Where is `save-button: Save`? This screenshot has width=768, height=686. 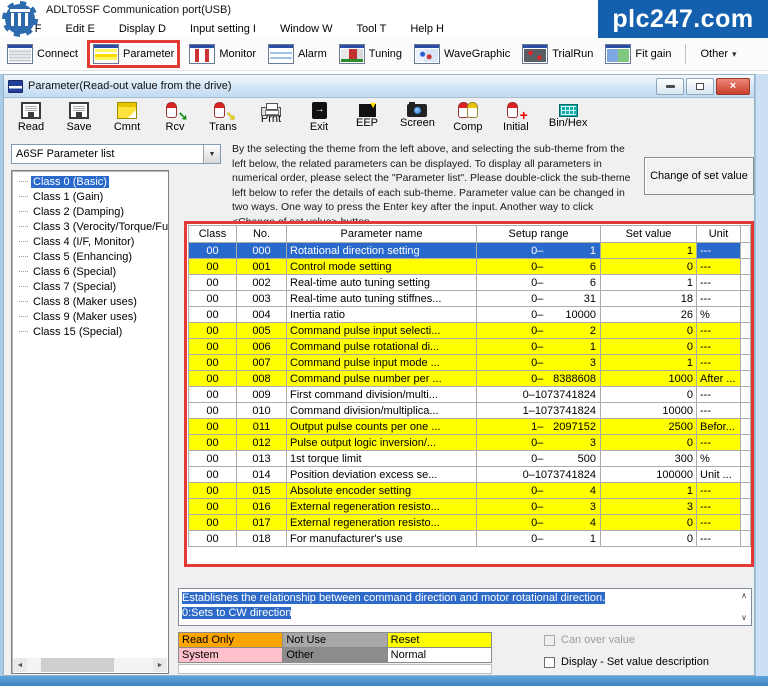 save-button: Save is located at coordinates (79, 117).